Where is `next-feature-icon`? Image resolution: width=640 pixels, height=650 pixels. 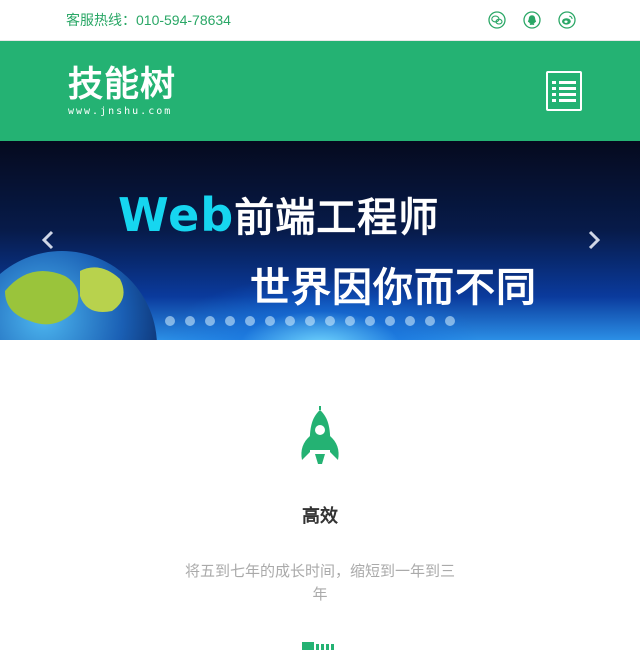
next-feature-icon is located at coordinates (318, 646).